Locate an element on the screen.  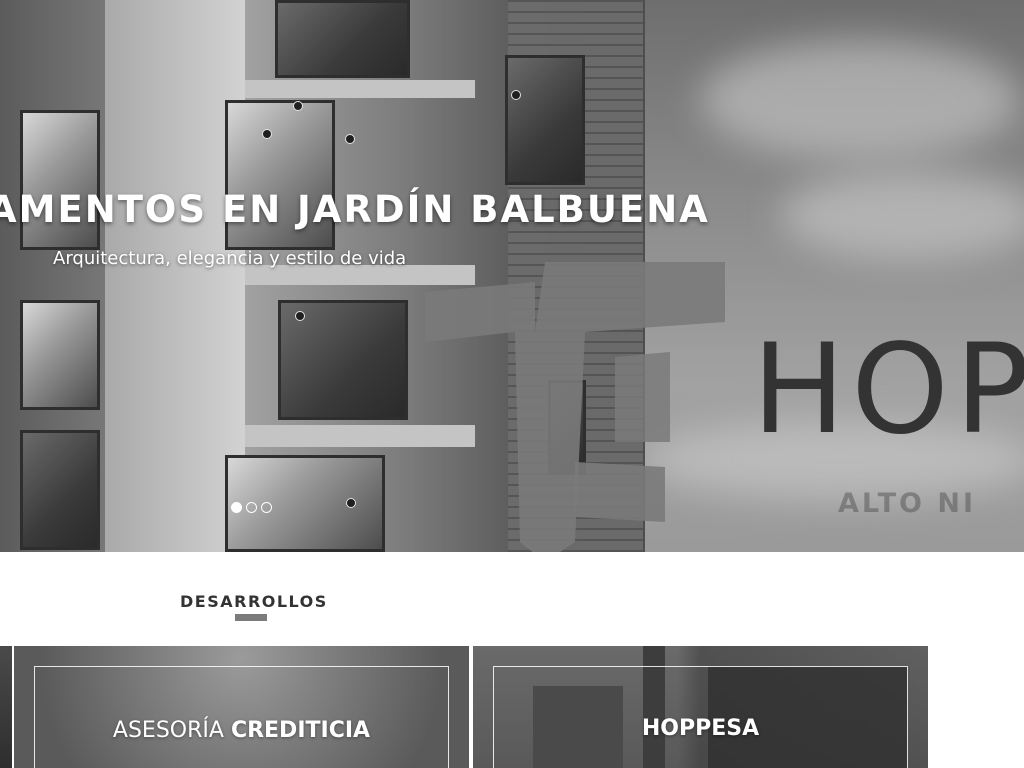
card-hoppesa: HOPPESA is located at coordinates (700, 707).